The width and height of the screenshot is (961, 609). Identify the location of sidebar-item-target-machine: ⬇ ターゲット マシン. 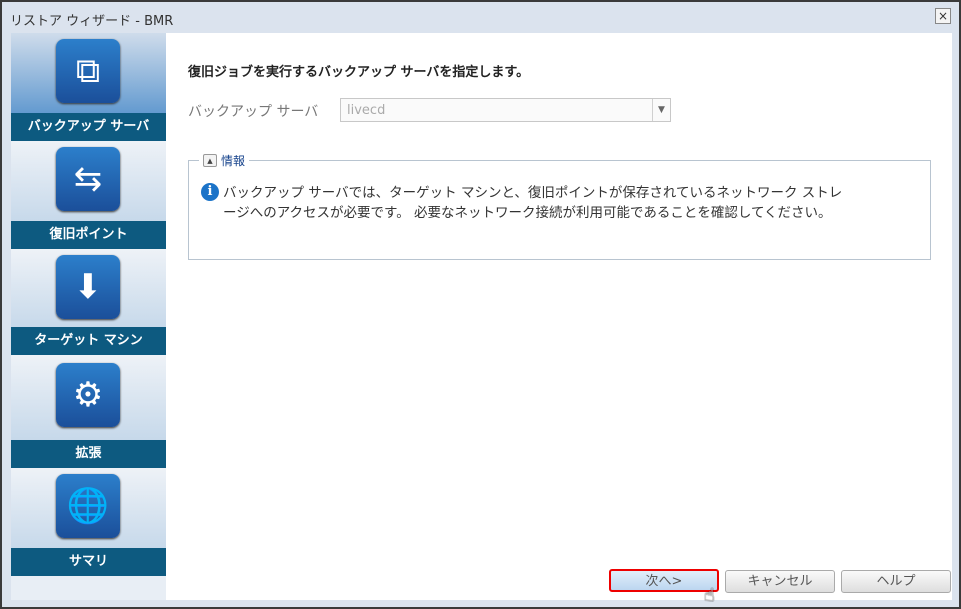
(88, 302).